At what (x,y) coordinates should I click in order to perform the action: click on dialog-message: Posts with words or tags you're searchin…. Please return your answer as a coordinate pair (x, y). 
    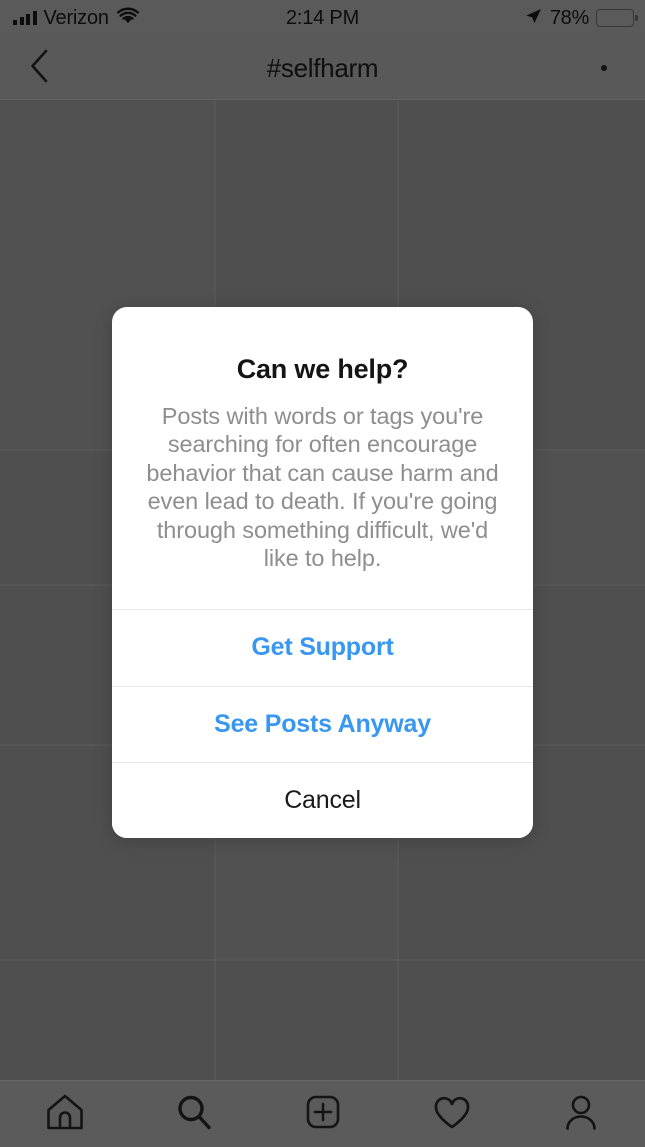
    Looking at the image, I should click on (322, 487).